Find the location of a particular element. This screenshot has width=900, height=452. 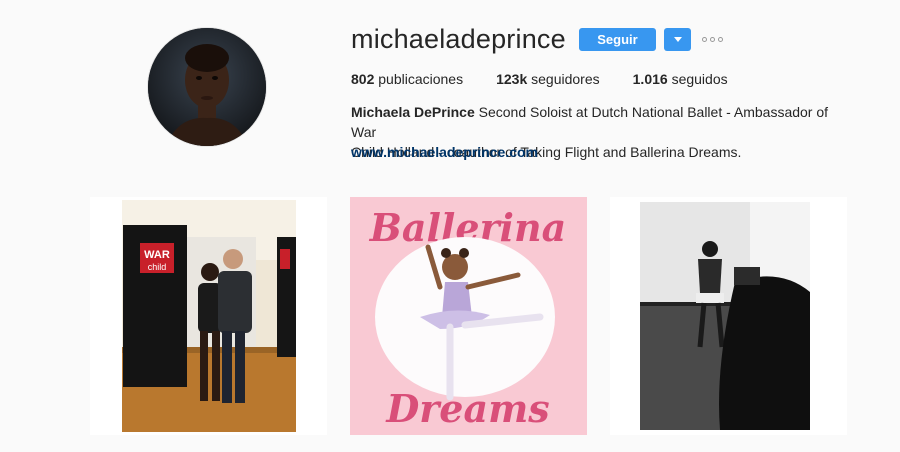

chevron-down-icon is located at coordinates (677, 39).